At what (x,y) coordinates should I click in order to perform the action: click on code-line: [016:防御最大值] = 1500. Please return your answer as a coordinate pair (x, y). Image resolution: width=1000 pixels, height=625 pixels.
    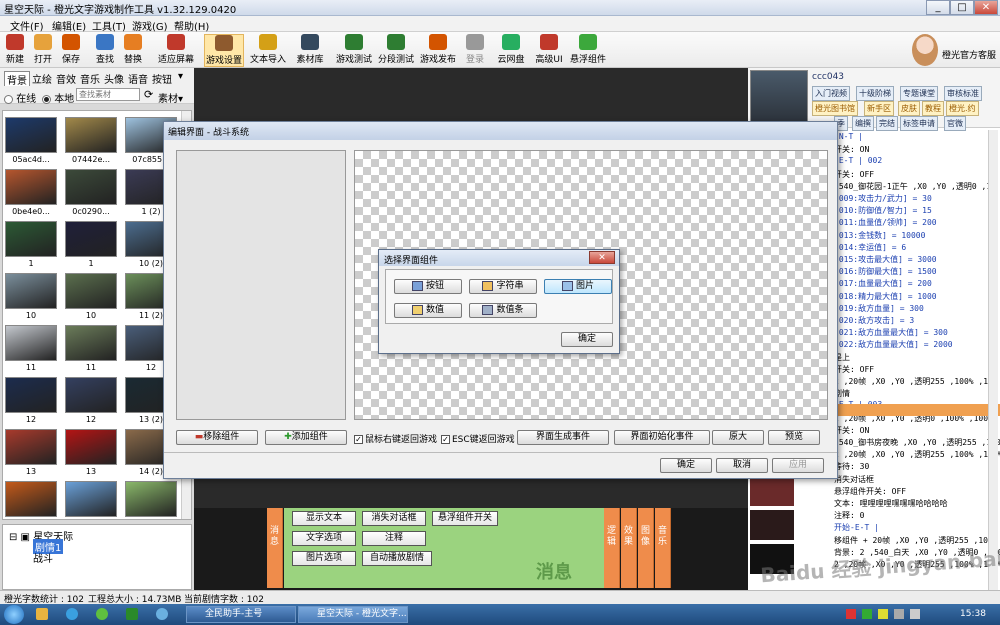
    Looking at the image, I should click on (885, 271).